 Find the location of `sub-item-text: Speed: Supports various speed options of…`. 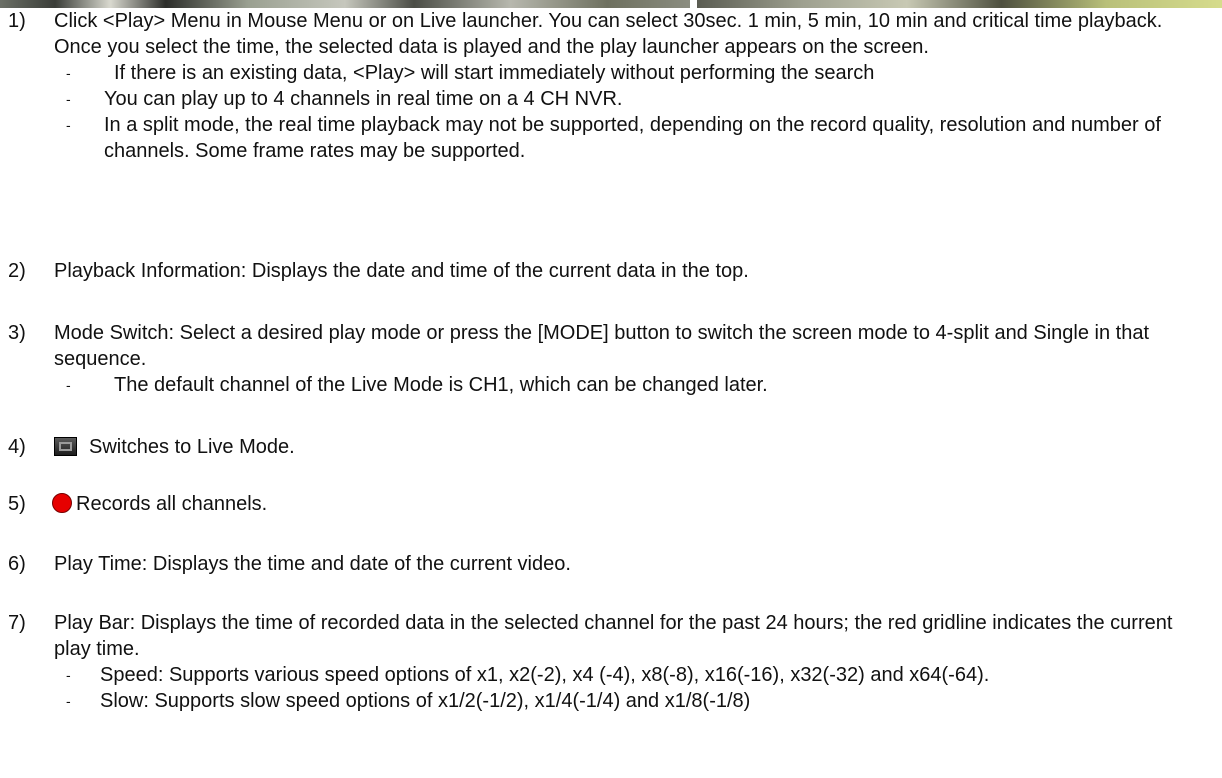

sub-item-text: Speed: Supports various speed options of… is located at coordinates (545, 675).